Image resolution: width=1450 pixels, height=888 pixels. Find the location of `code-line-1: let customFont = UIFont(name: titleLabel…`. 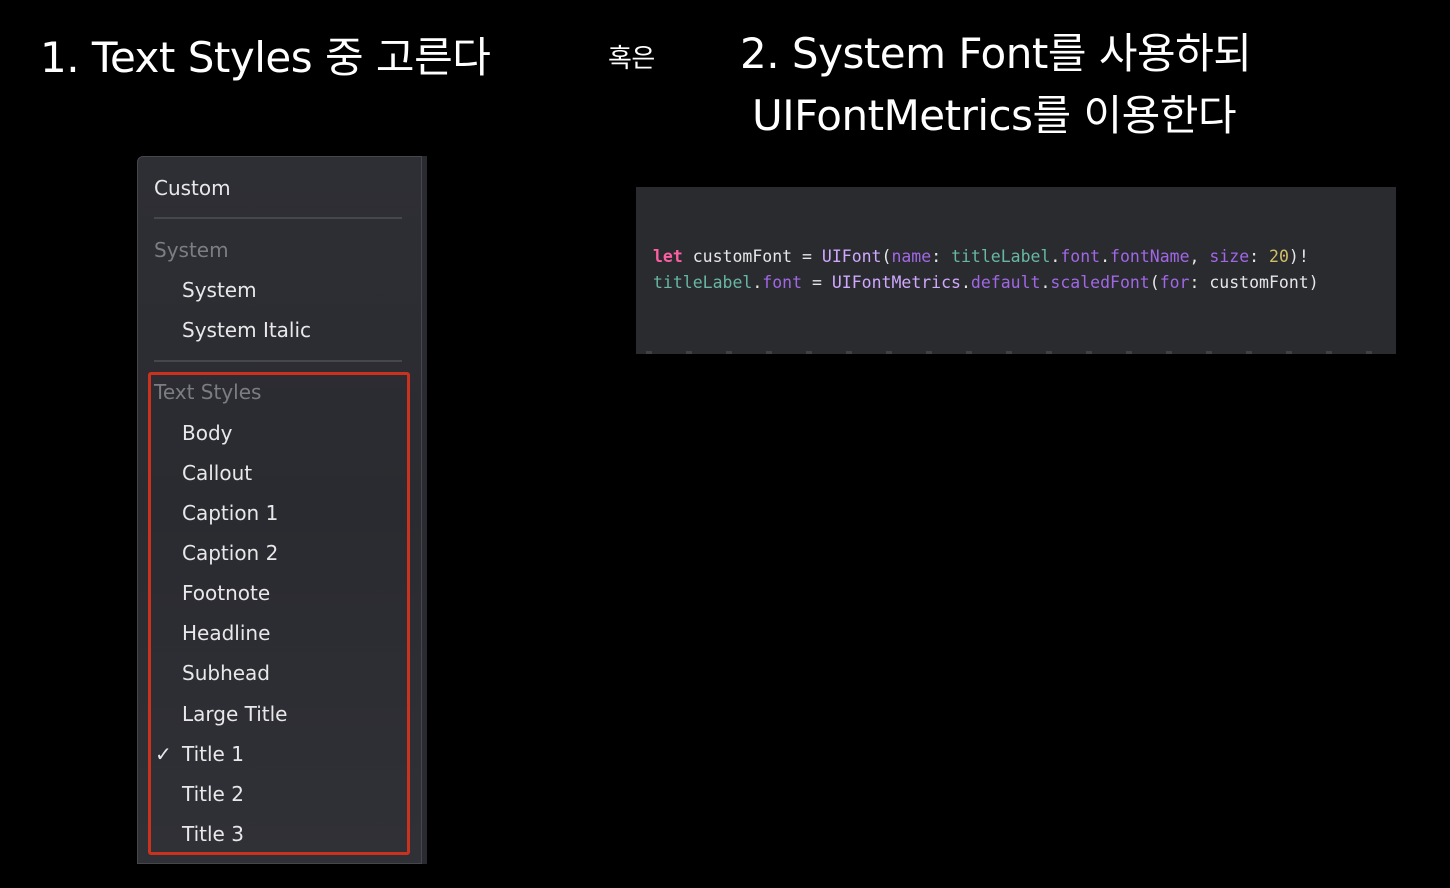

code-line-1: let customFont = UIFont(name: titleLabel… is located at coordinates (981, 257).